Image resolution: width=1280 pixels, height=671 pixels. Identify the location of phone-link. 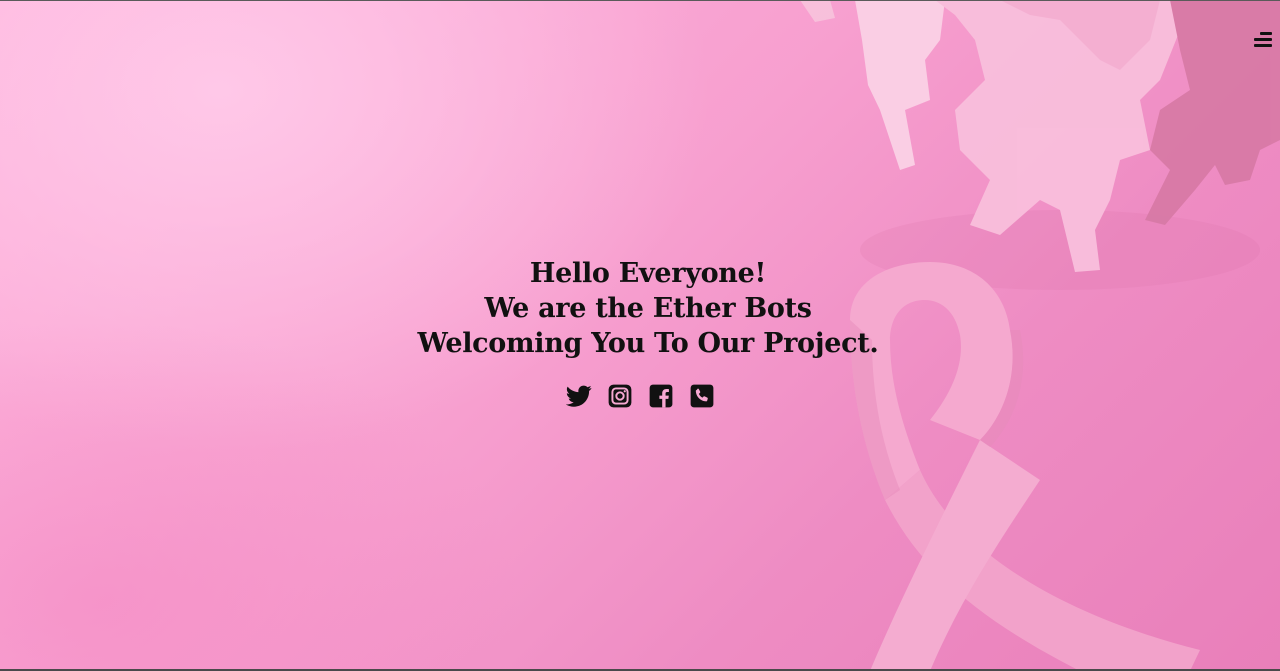
(702, 396).